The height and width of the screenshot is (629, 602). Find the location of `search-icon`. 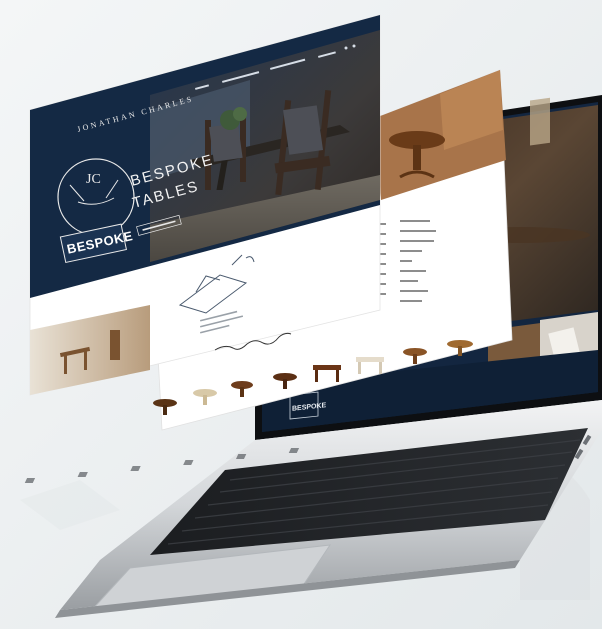

search-icon is located at coordinates (346, 48).